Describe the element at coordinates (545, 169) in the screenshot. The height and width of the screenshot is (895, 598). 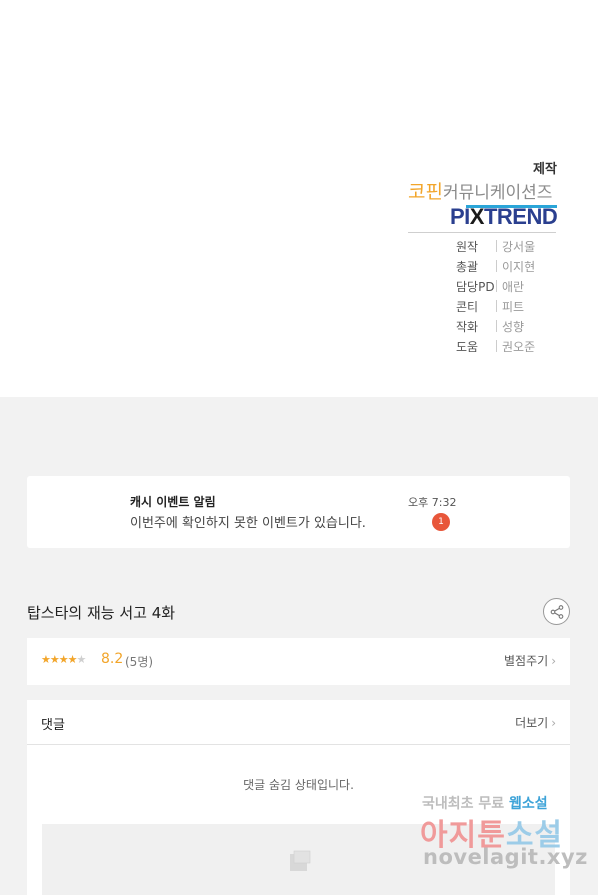
I see `producer-label: 제작` at that location.